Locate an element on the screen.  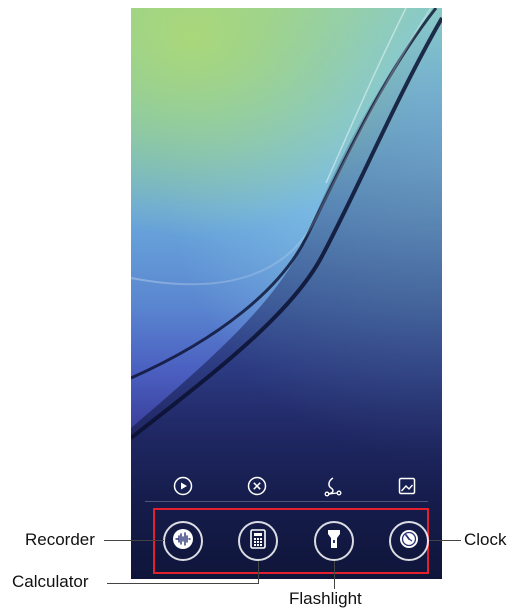
flashlight-callout-line is located at coordinates (334, 575).